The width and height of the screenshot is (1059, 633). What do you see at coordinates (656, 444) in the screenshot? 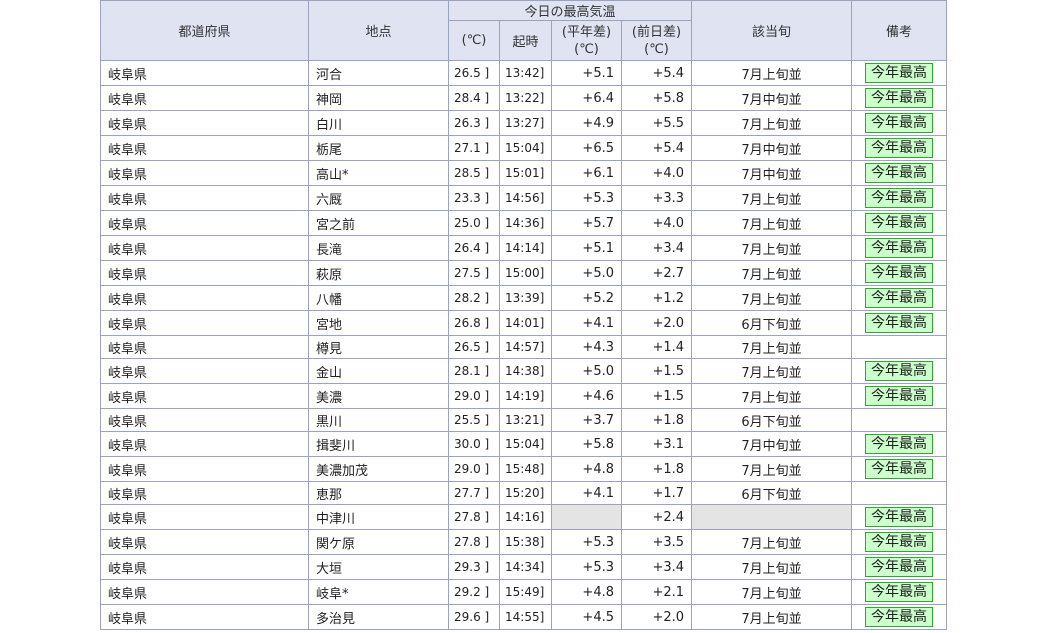
I see `cell-prev-diff: +3.1` at bounding box center [656, 444].